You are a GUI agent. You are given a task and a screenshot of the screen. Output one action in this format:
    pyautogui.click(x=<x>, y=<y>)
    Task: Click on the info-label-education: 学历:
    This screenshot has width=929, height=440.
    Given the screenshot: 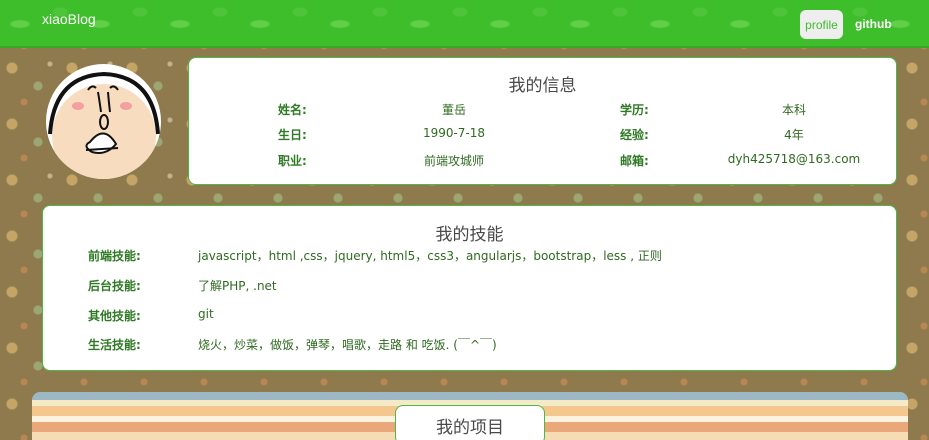 What is the action you would take?
    pyautogui.click(x=634, y=110)
    